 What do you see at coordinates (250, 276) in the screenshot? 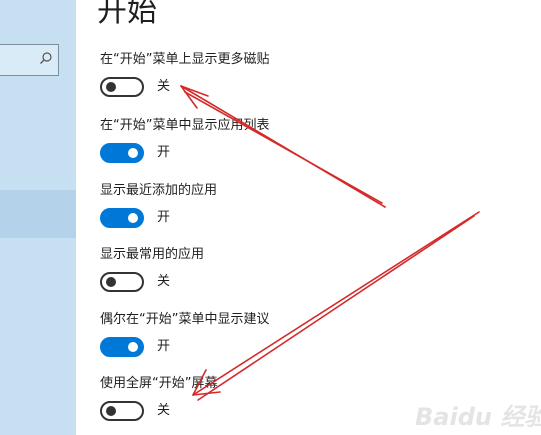
I see `setting-most-used-apps: 显示最常用的应用 关` at bounding box center [250, 276].